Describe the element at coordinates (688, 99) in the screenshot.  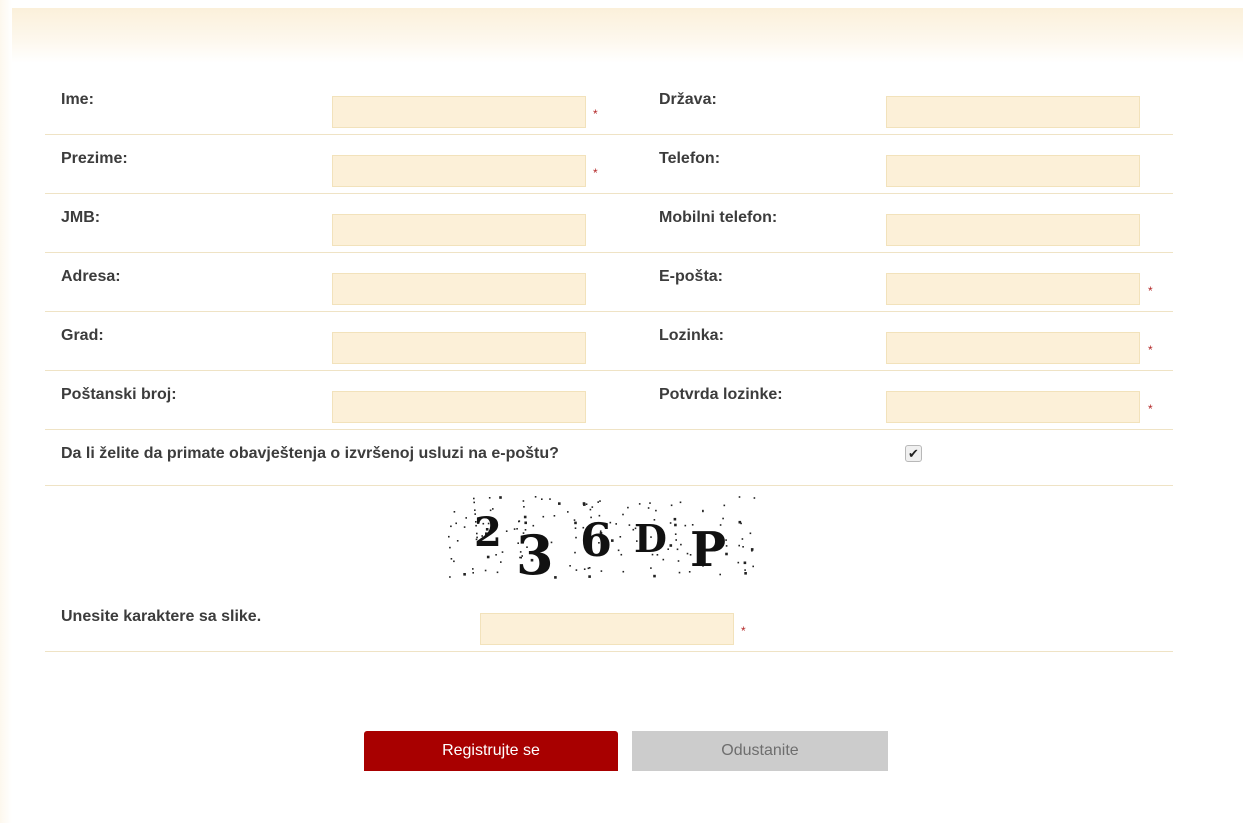
I see `label-drzava: Država:` at that location.